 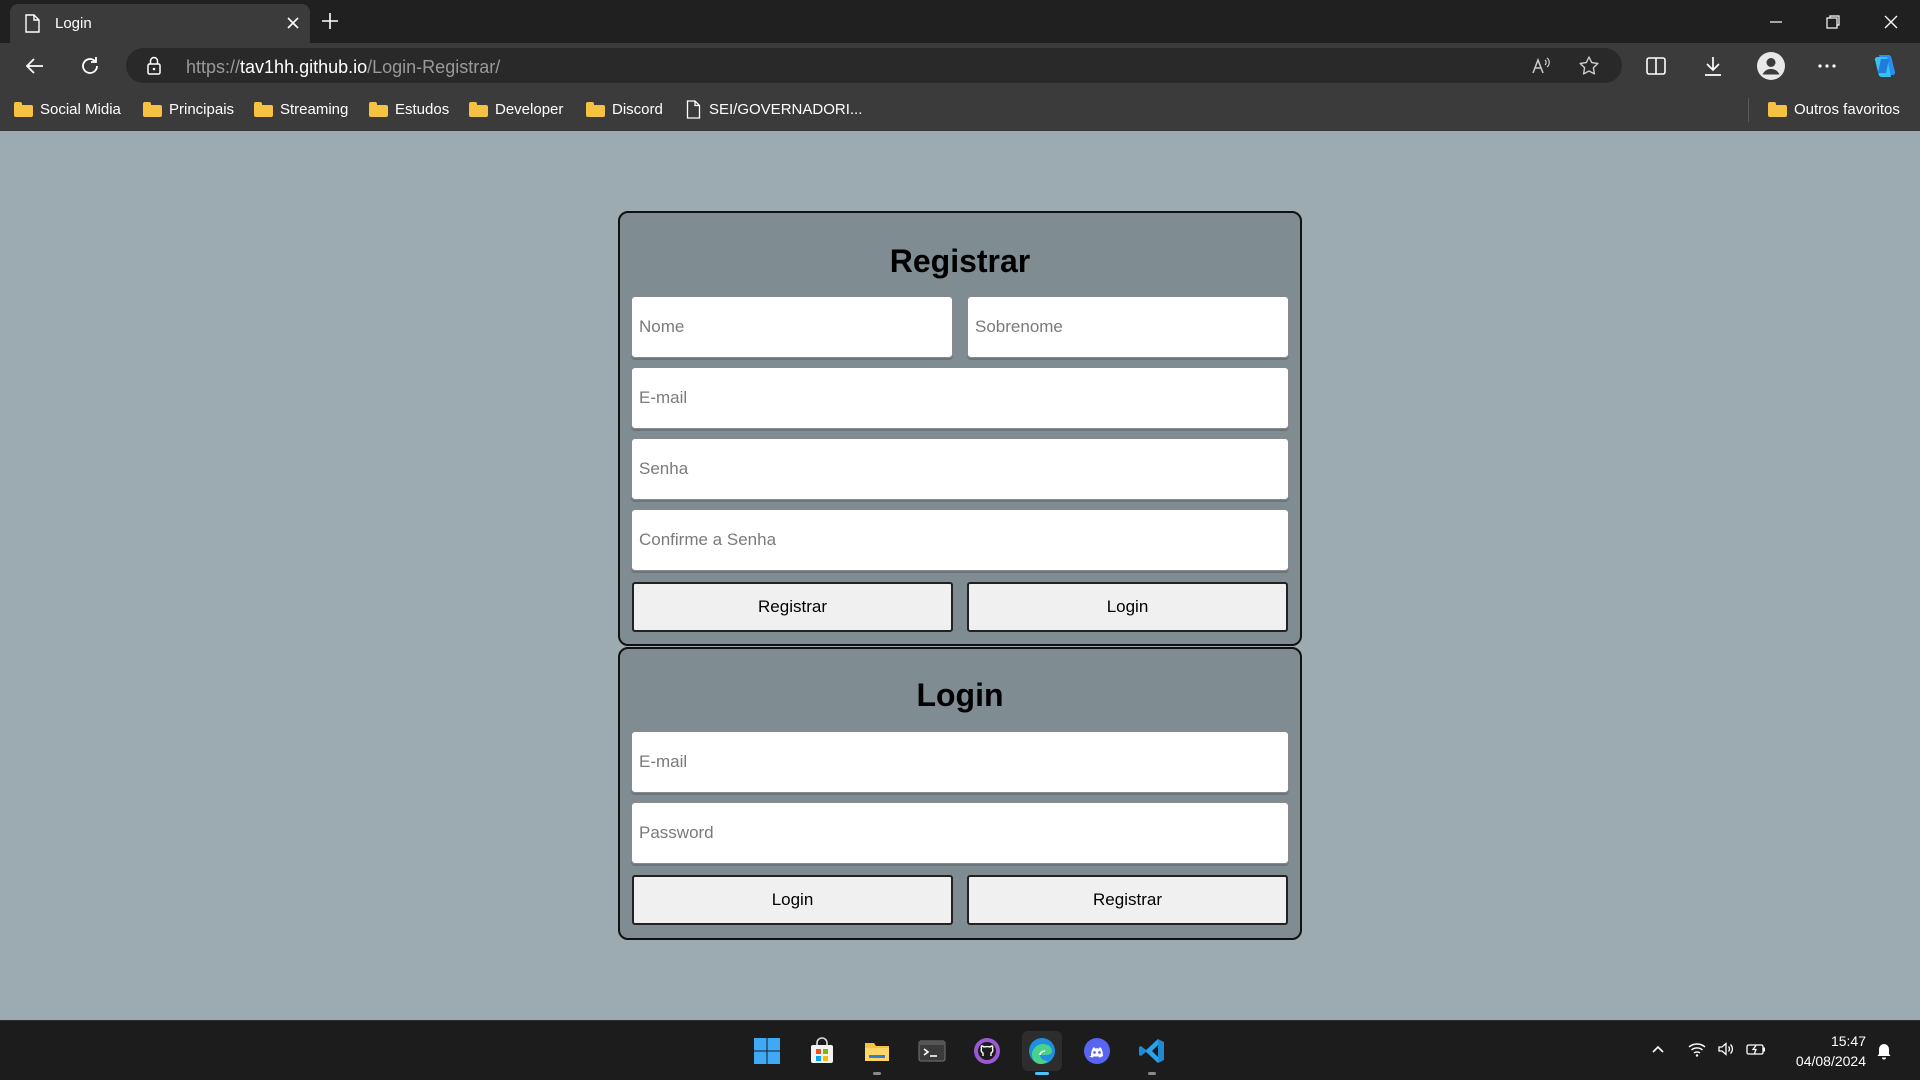 I want to click on taskbar-edge, so click(x=1042, y=1053).